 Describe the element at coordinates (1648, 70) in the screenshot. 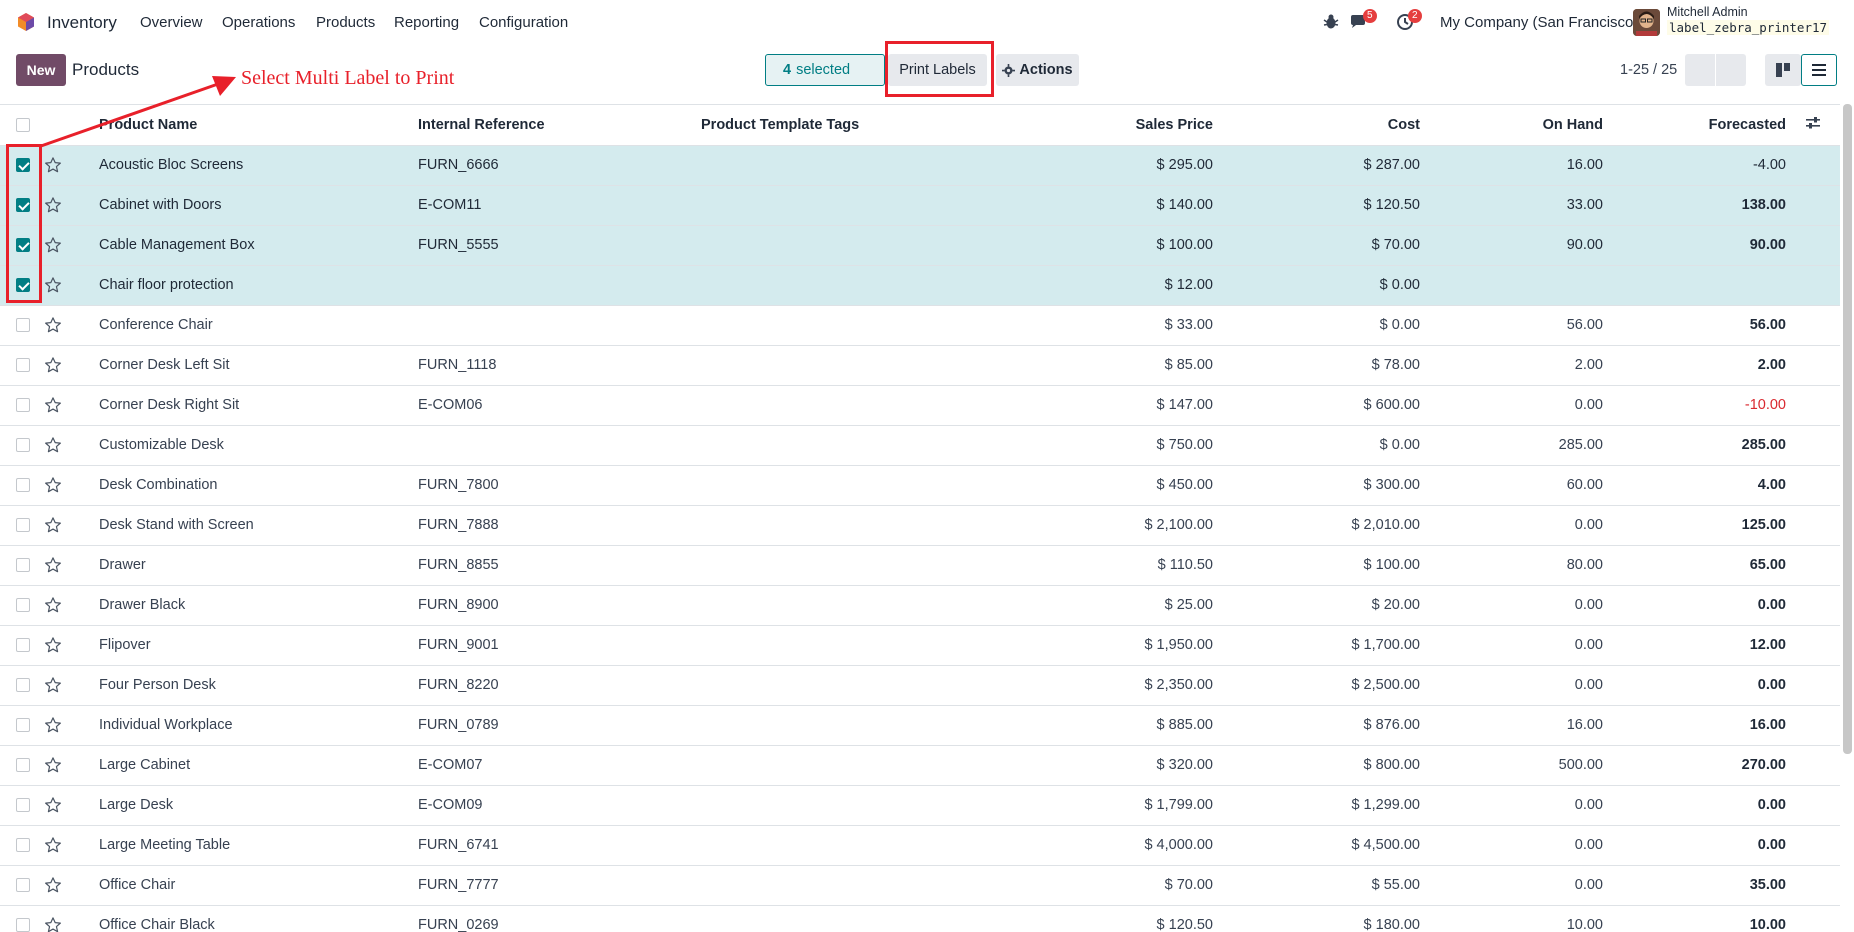

I see `pager-value: 1-25 / 25` at that location.